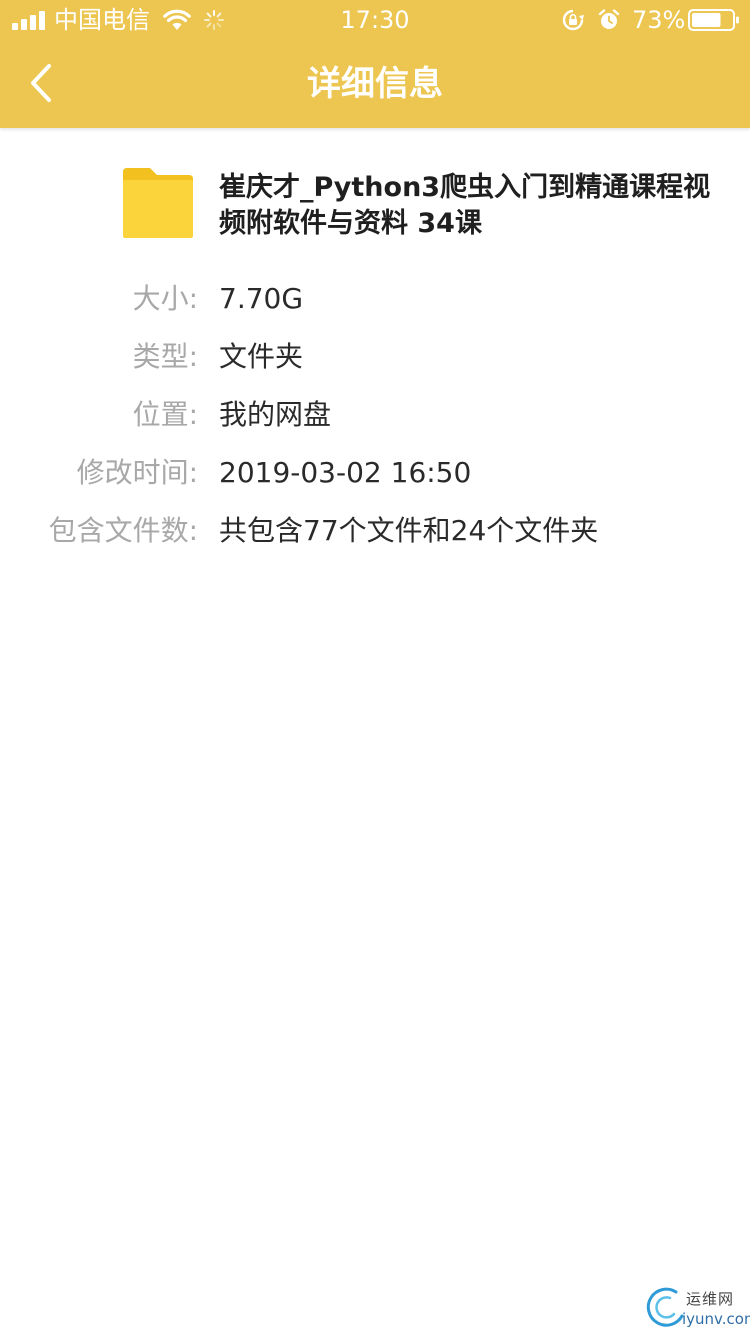 The height and width of the screenshot is (1334, 750). Describe the element at coordinates (345, 472) in the screenshot. I see `detail-value: 2019-03-02 16:50` at that location.